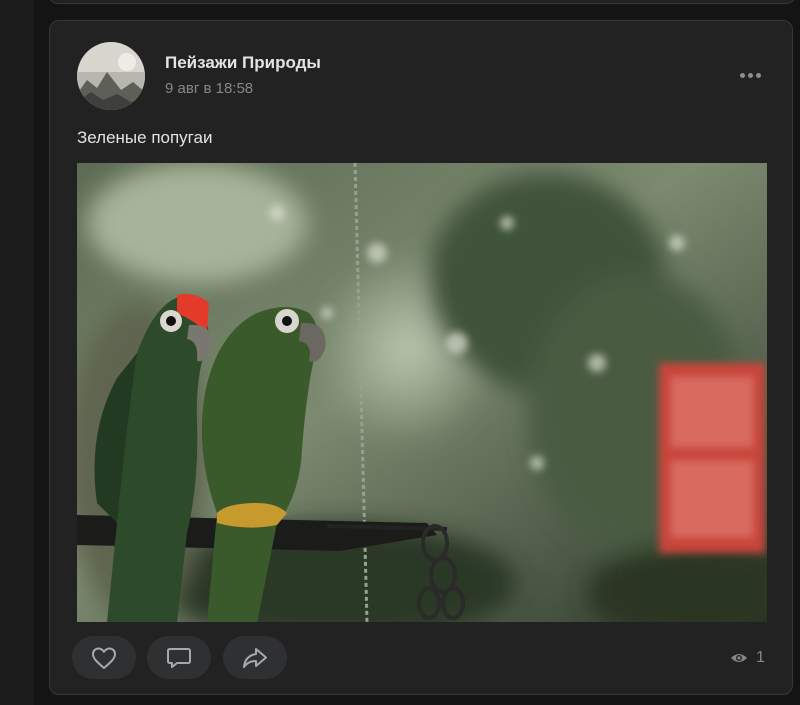 The width and height of the screenshot is (800, 705). What do you see at coordinates (209, 88) in the screenshot?
I see `post-date: 9 авг в 18:58` at bounding box center [209, 88].